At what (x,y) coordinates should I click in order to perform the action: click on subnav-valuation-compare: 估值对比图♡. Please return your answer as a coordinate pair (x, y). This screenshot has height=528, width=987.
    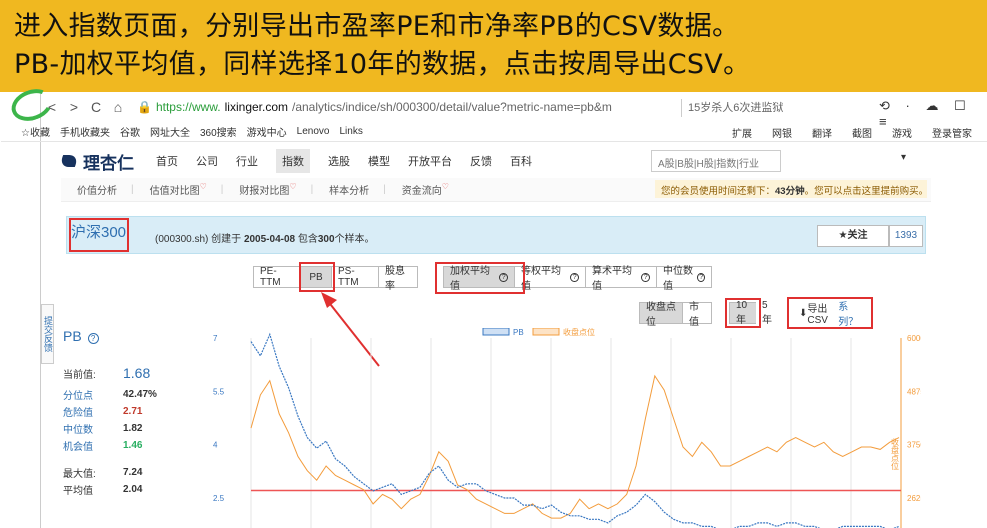
    Looking at the image, I should click on (178, 189).